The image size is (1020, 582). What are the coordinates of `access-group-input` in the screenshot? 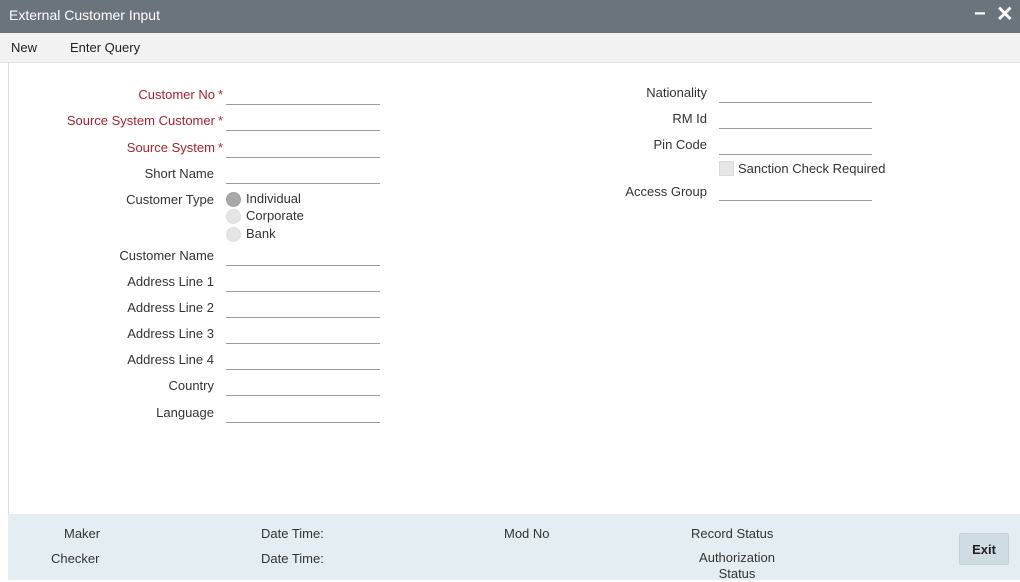 It's located at (795, 191).